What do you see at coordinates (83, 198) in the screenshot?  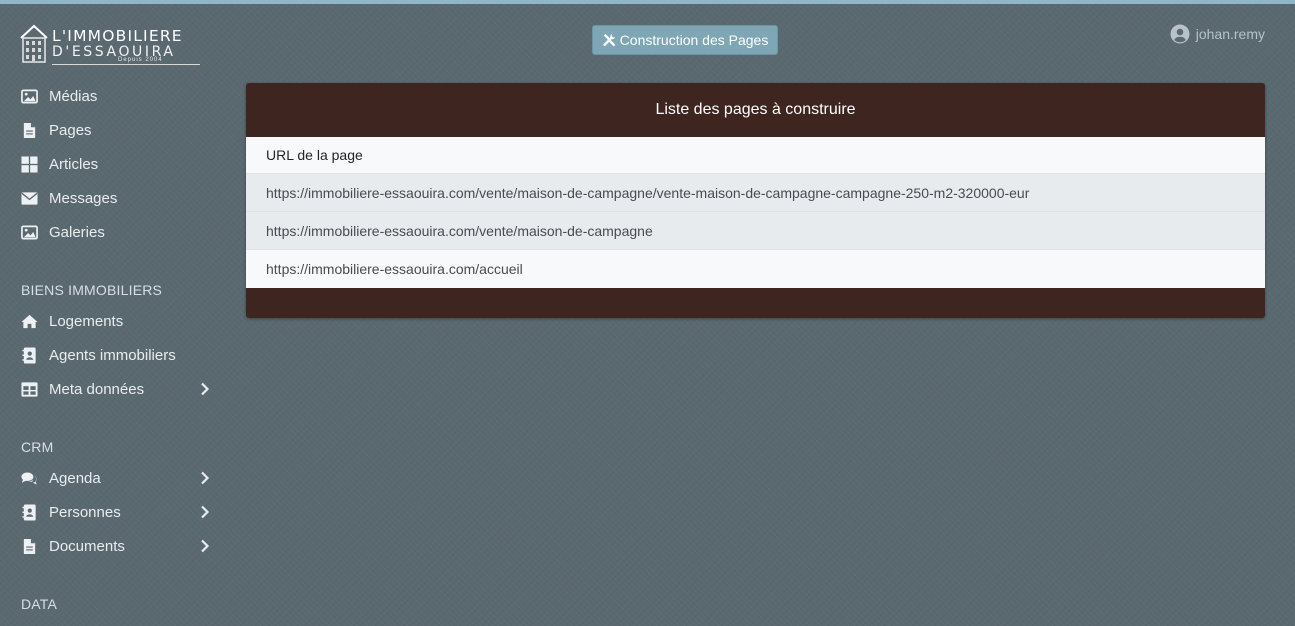 I see `sidebar-item-label: Messages` at bounding box center [83, 198].